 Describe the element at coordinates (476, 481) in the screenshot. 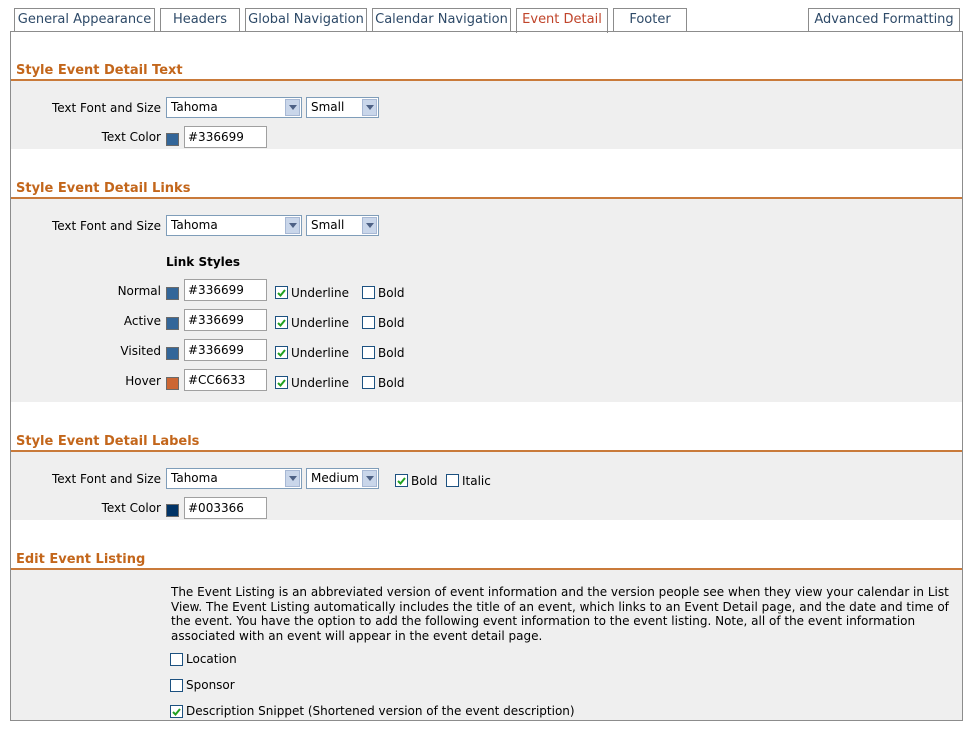

I see `labels-italic-label: Italic` at that location.